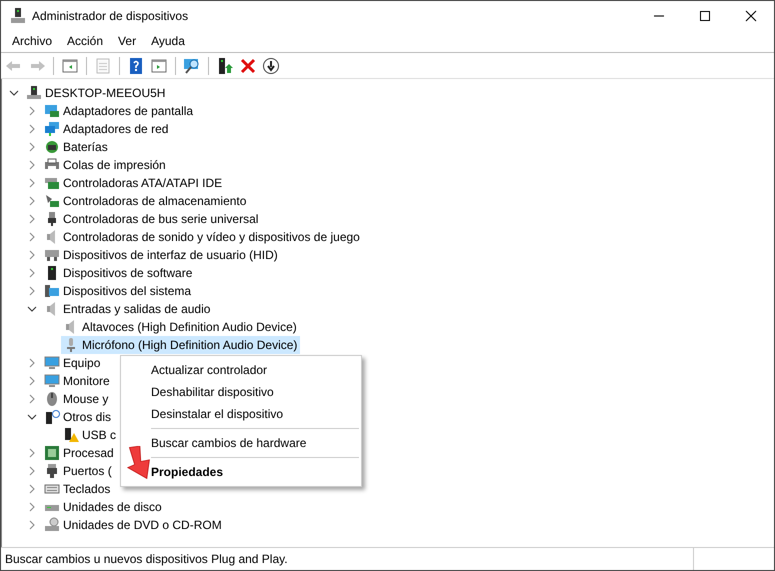  Describe the element at coordinates (90, 435) in the screenshot. I see `tree-item: USB c` at that location.